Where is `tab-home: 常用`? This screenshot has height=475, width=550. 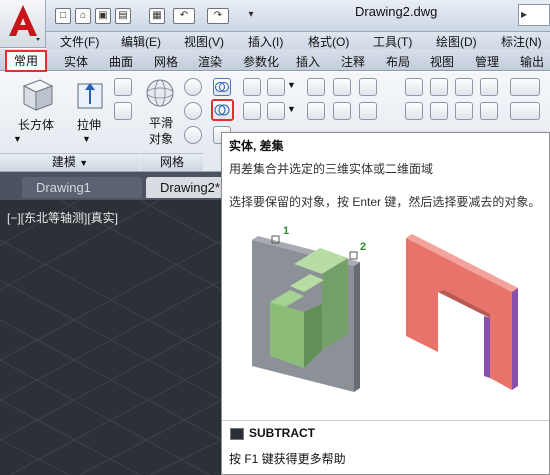
tab-home: 常用 is located at coordinates (26, 61).